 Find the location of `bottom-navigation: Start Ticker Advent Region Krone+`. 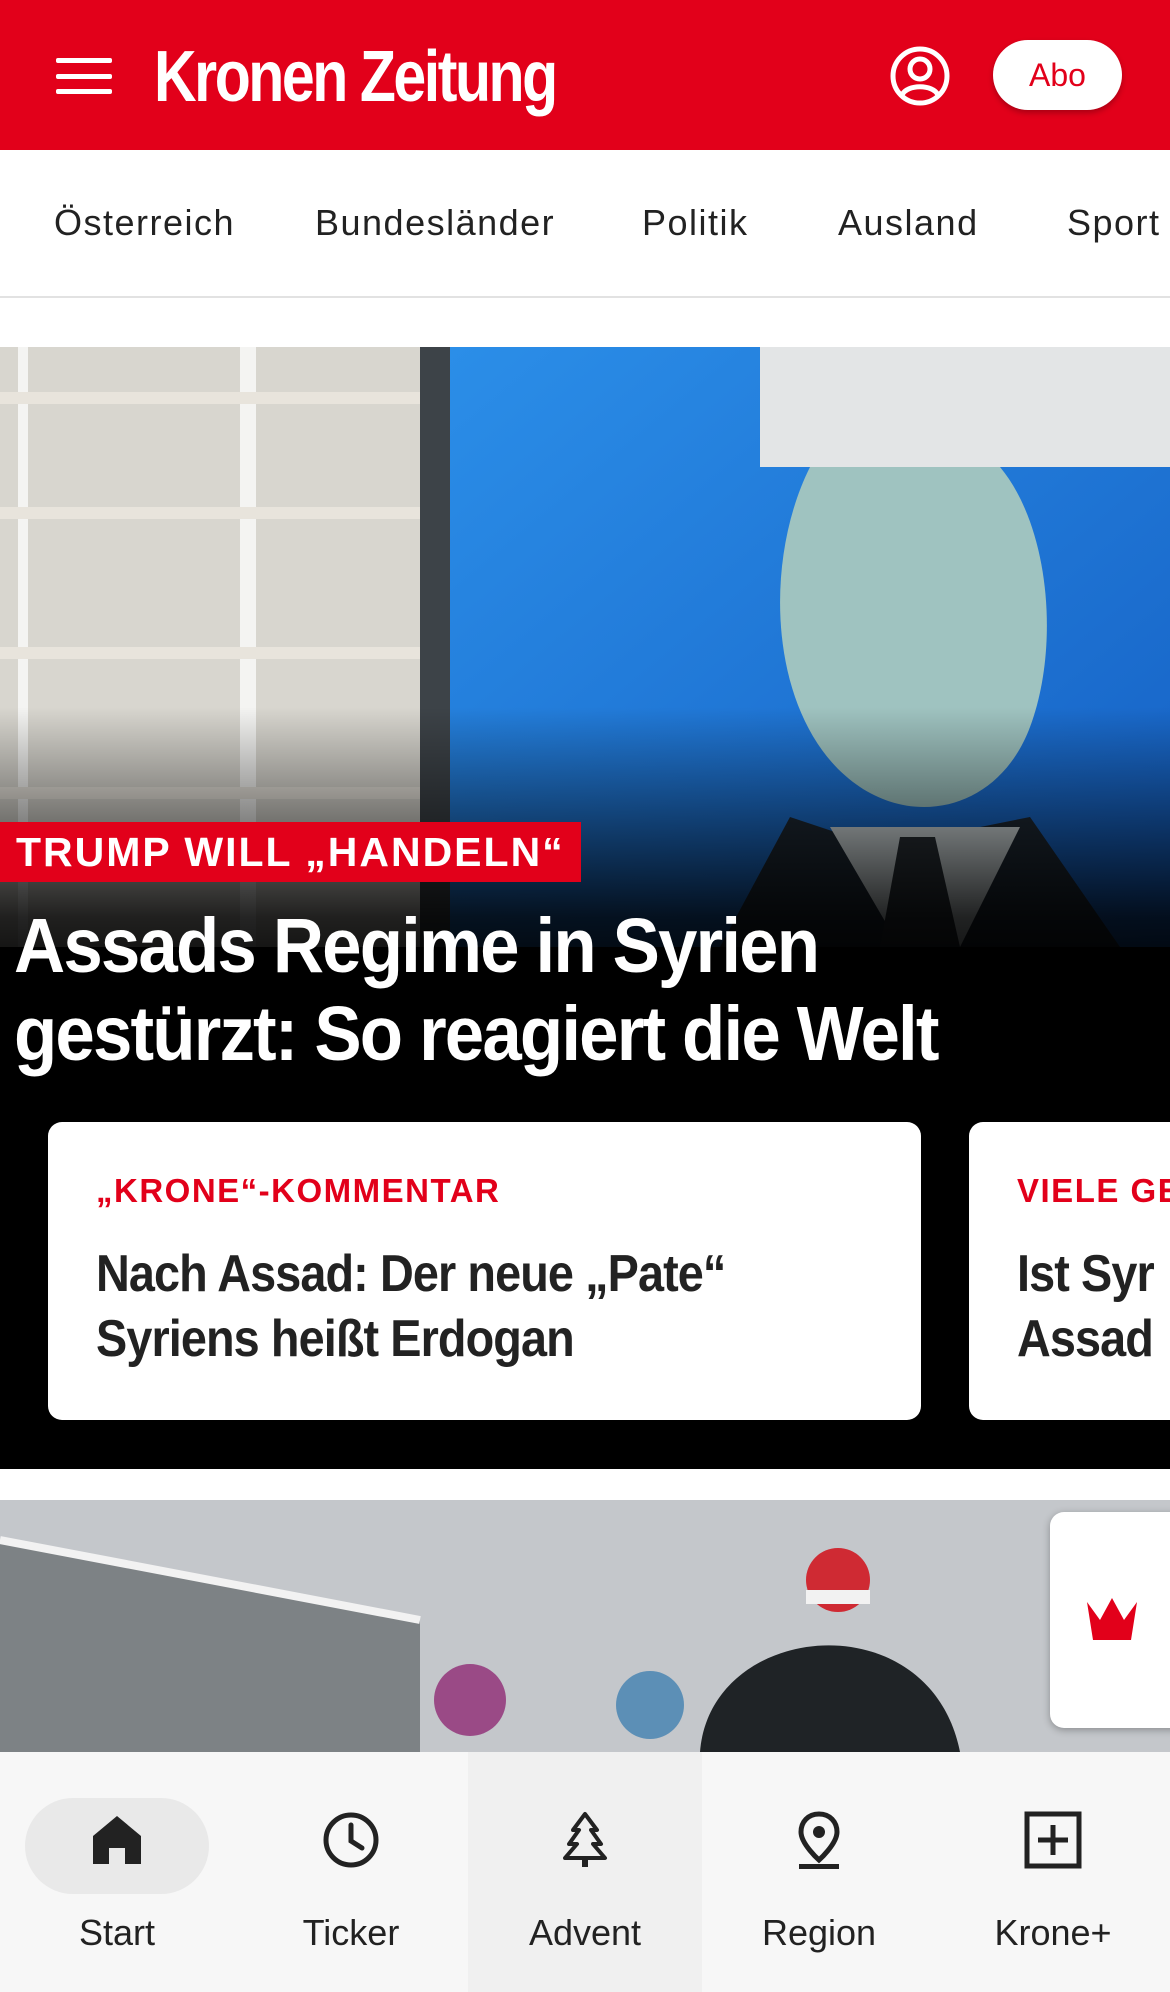

bottom-navigation: Start Ticker Advent Region Krone+ is located at coordinates (585, 1872).